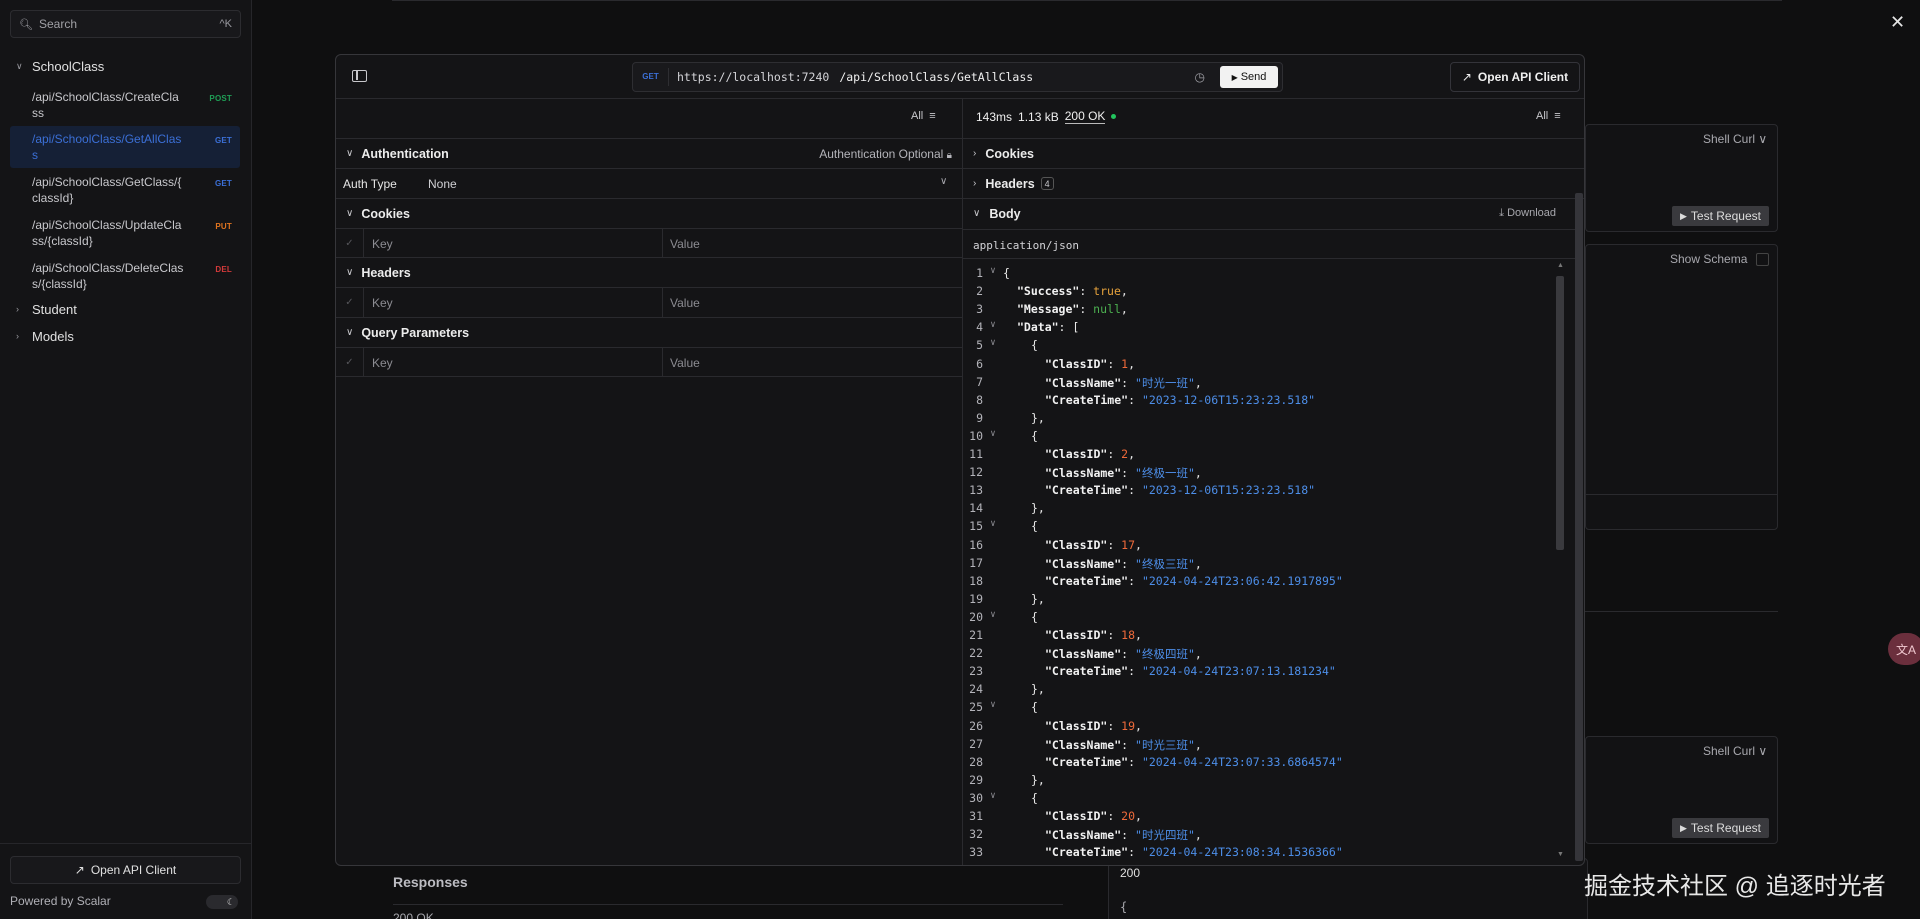  What do you see at coordinates (1527, 213) in the screenshot?
I see `download-button: ⤓ Download` at bounding box center [1527, 213].